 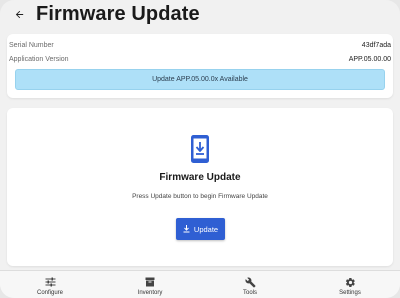 I want to click on app-version-label: Application Version, so click(x=39, y=59).